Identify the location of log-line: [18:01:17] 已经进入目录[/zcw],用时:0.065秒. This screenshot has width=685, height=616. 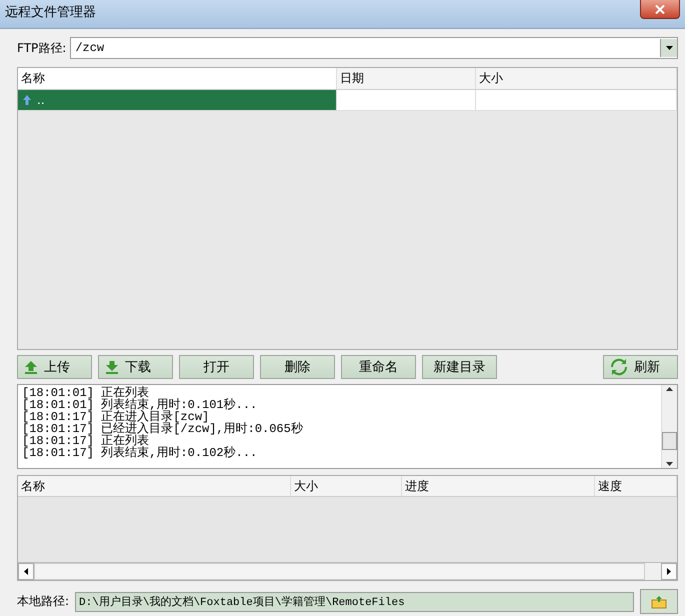
(163, 429).